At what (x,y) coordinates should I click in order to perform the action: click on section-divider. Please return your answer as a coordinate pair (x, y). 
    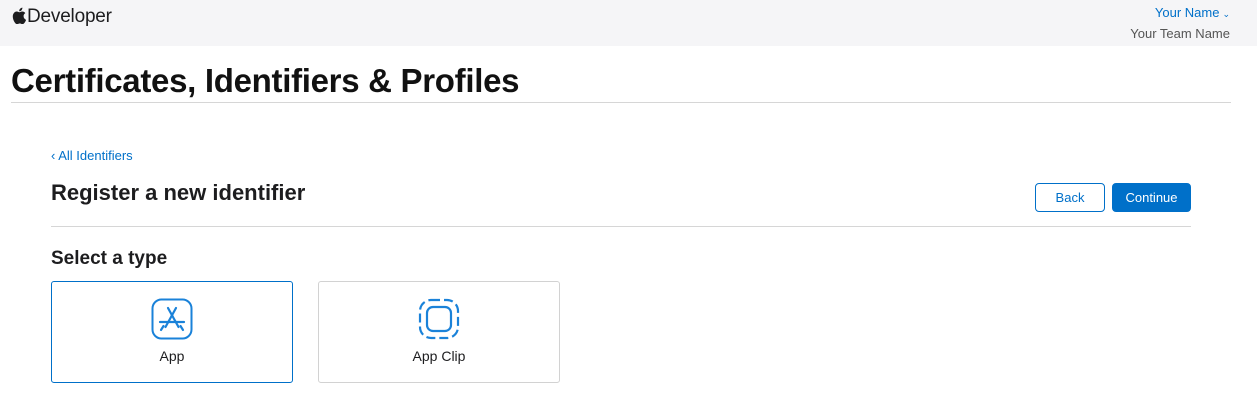
    Looking at the image, I should click on (621, 226).